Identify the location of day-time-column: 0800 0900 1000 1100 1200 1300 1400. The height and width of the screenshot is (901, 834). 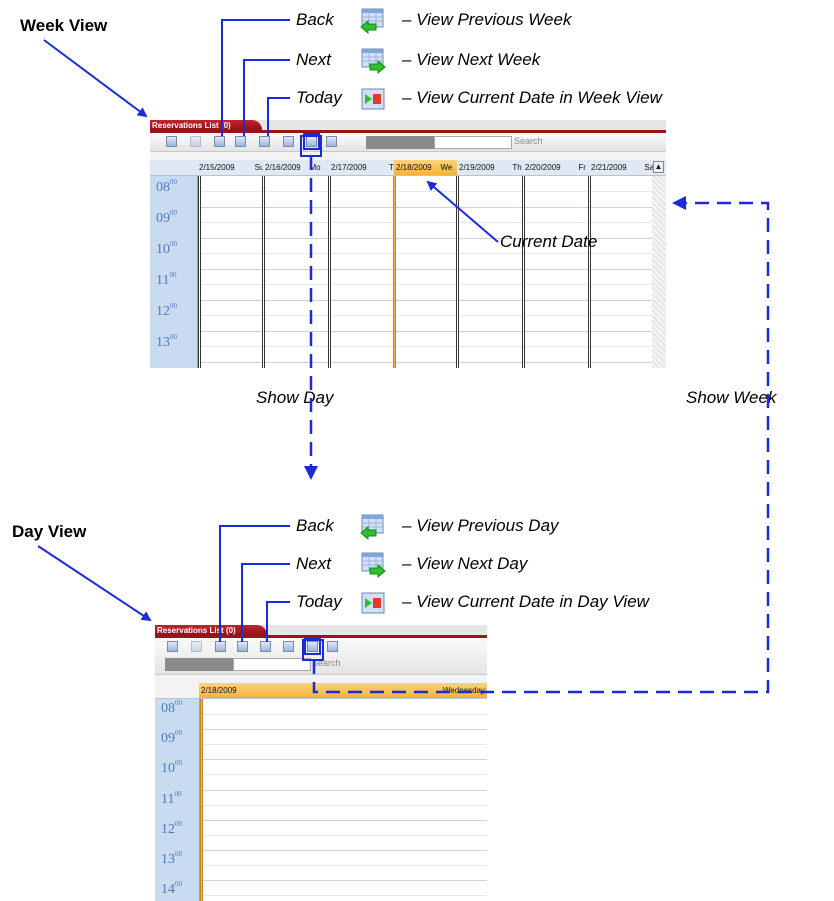
(177, 800).